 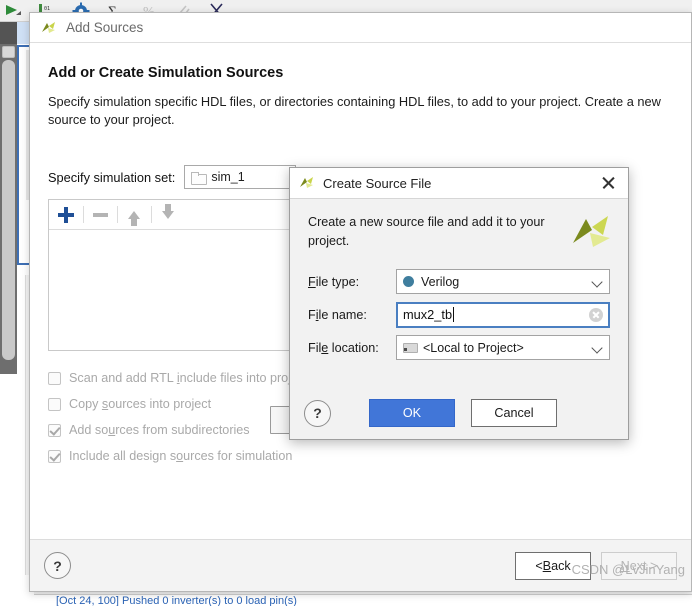 I want to click on file-type-value: Verilog, so click(x=440, y=281).